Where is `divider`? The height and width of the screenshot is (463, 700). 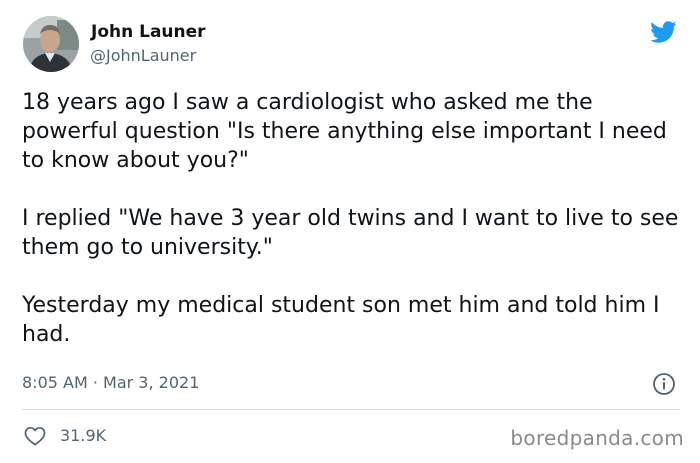 divider is located at coordinates (351, 409).